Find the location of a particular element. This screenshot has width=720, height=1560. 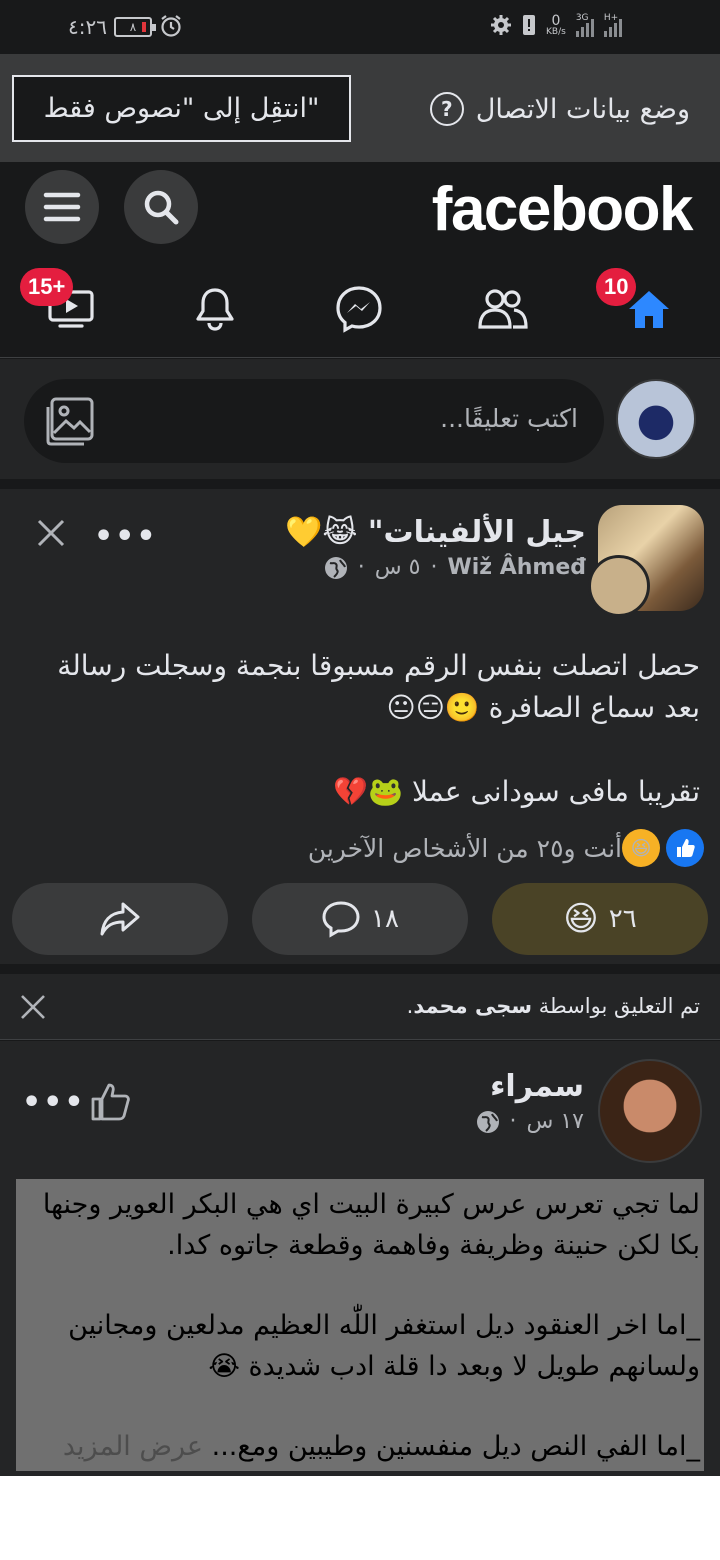

nav-messenger is located at coordinates (359, 309).